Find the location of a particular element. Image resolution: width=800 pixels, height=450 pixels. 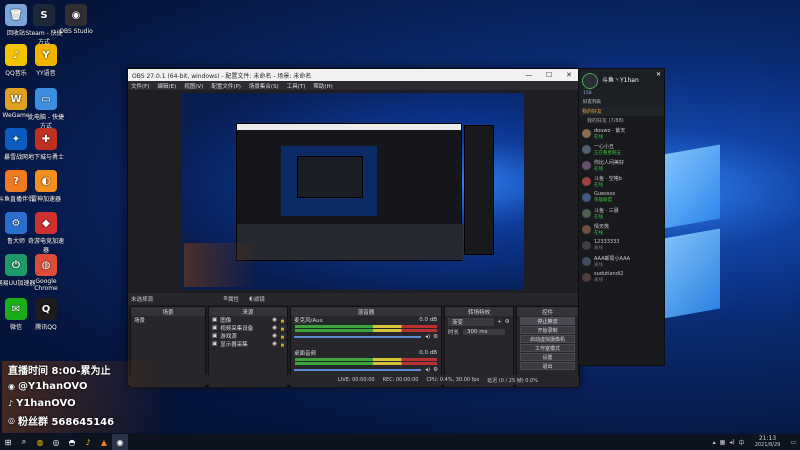

source-item: ▣ 显示器采集 ◉ 🔒 is located at coordinates (248, 344).